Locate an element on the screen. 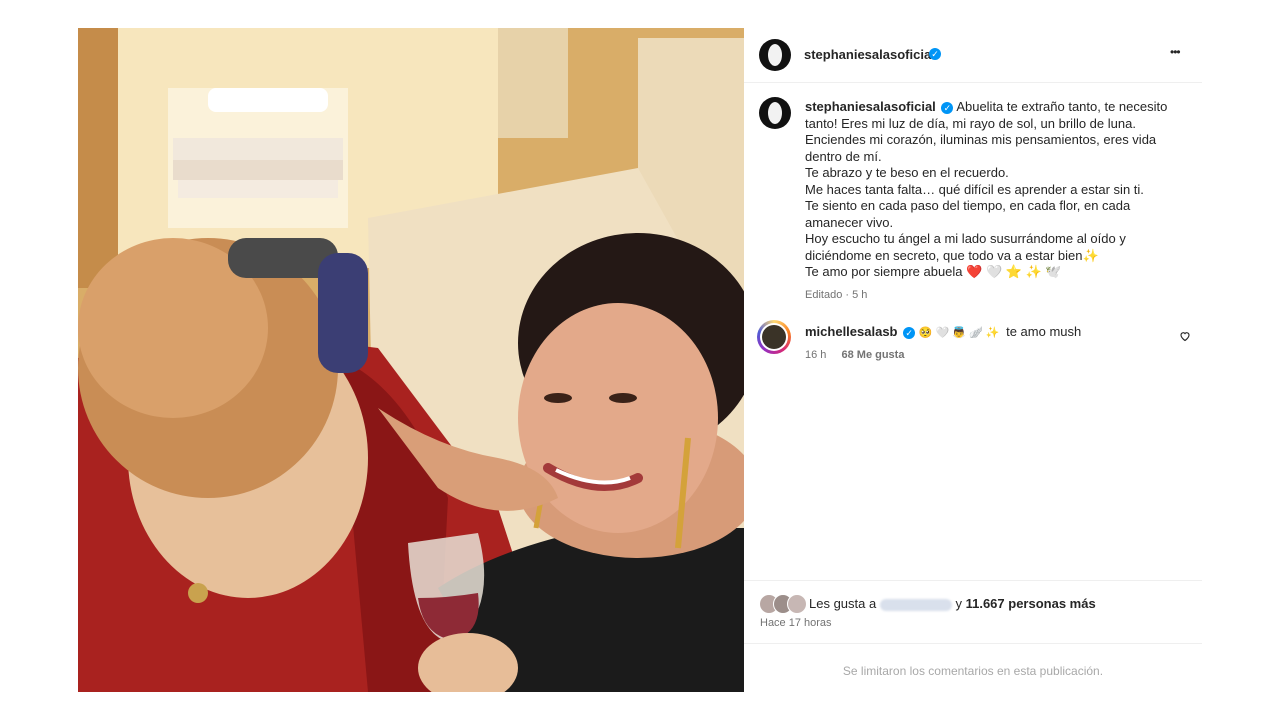 The image size is (1280, 720). caption-avatar is located at coordinates (775, 113).